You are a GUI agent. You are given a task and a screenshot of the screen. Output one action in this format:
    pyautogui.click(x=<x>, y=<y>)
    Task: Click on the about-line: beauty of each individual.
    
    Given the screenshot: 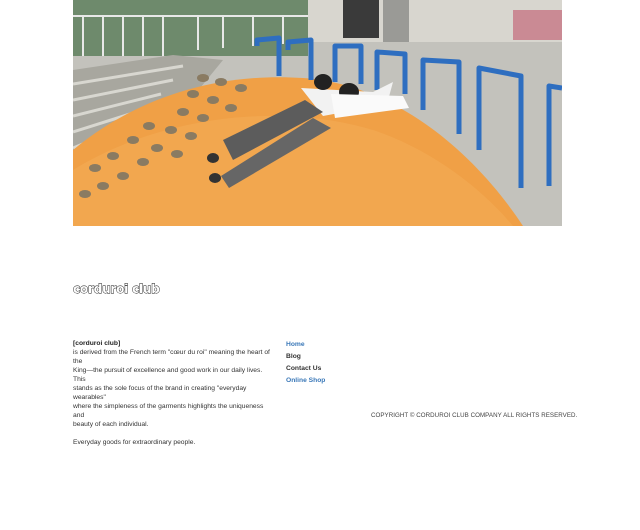 What is the action you would take?
    pyautogui.click(x=111, y=424)
    